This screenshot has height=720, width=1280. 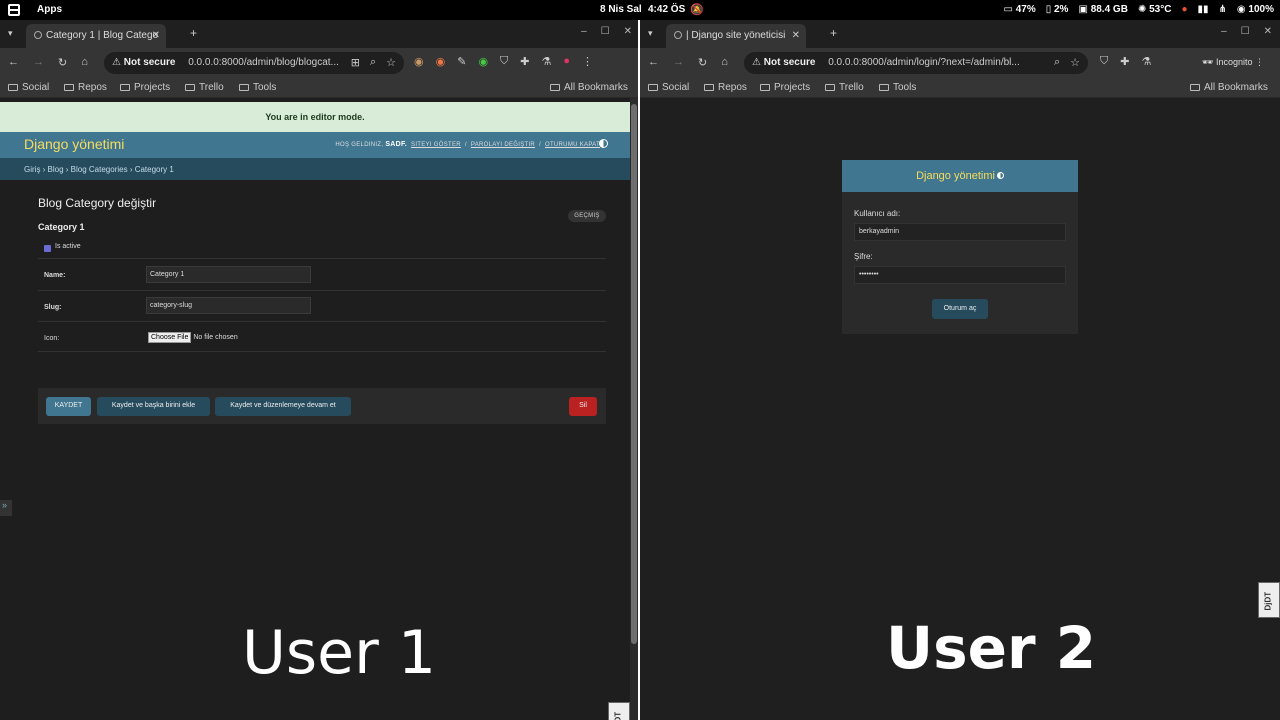 I want to click on extension-1-icon: ◉, so click(x=419, y=61).